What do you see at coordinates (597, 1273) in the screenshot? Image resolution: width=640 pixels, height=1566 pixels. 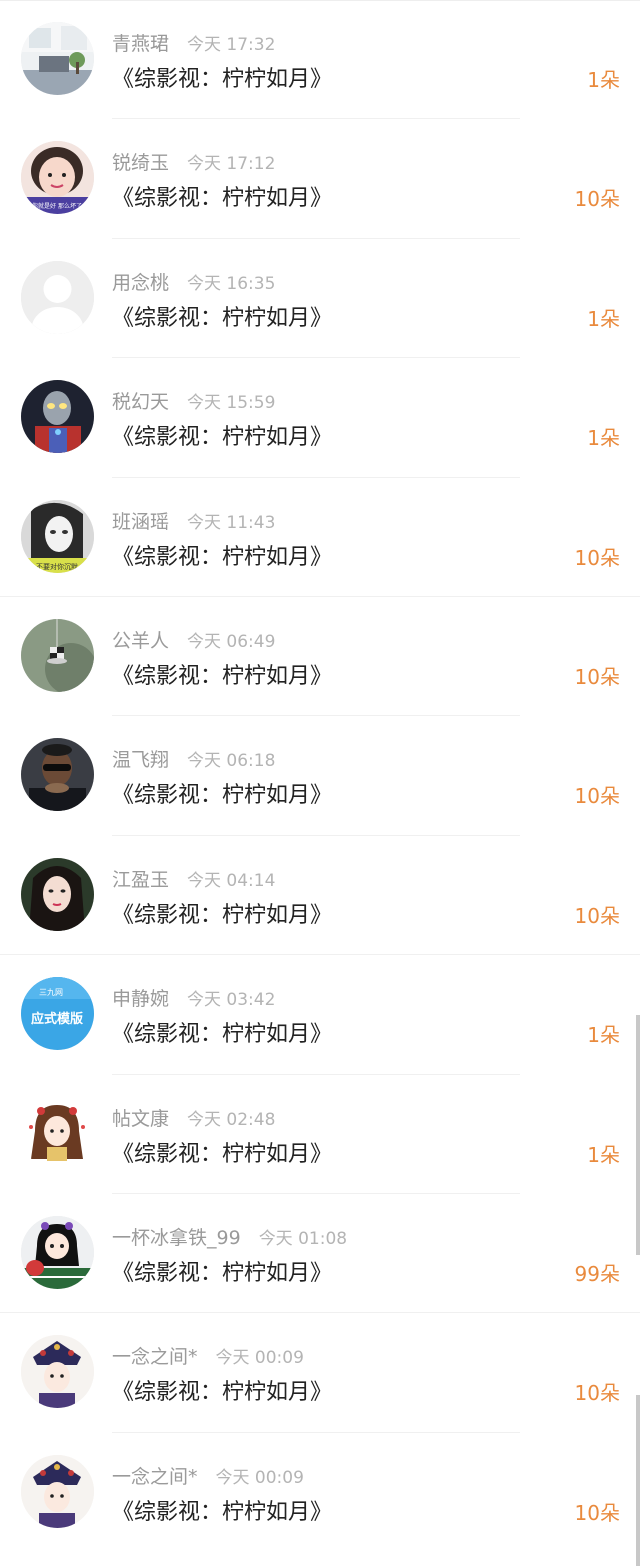 I see `flower-count: 99朵` at bounding box center [597, 1273].